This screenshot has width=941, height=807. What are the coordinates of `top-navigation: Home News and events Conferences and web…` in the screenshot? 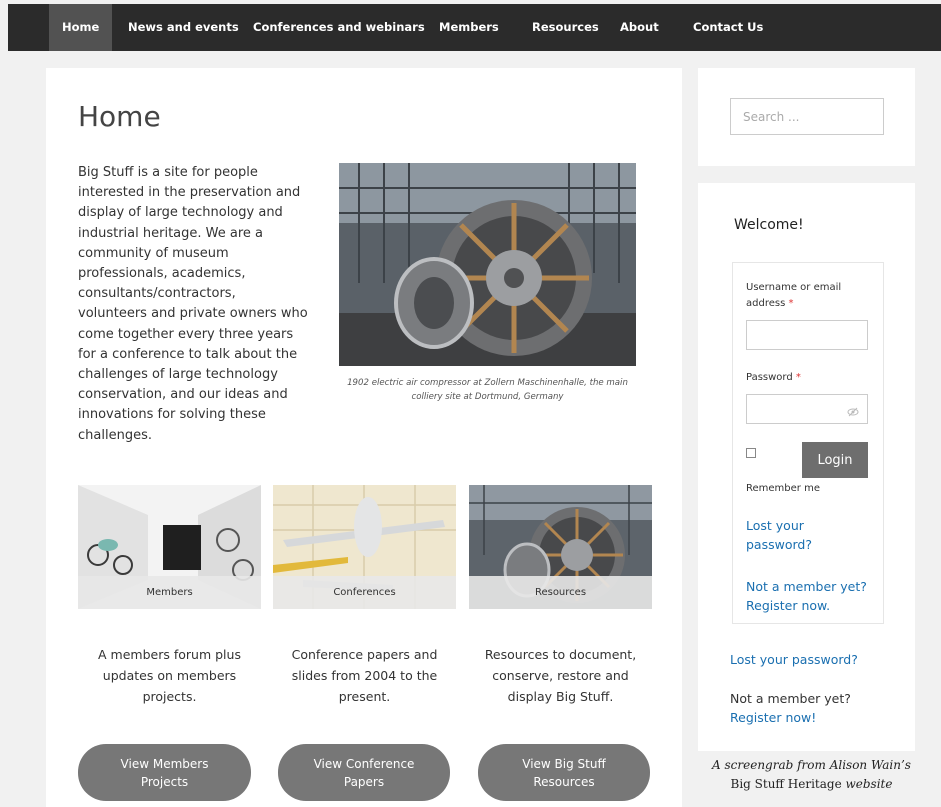 It's located at (474, 27).